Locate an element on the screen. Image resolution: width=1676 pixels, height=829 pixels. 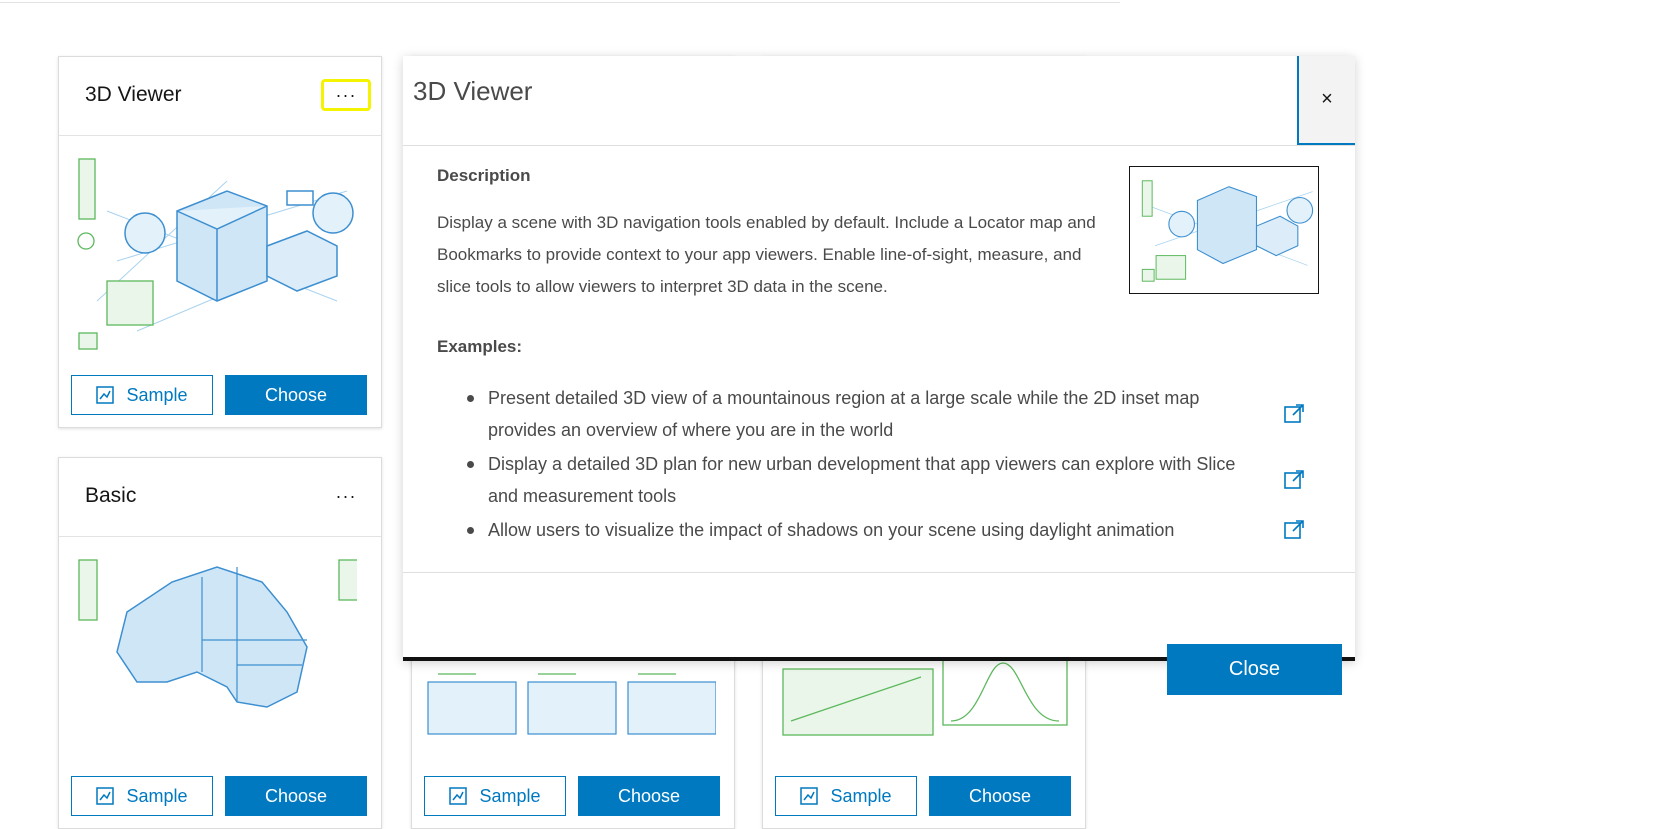
card-basic: Basic ··· Sample Choose is located at coordinates (220, 643).